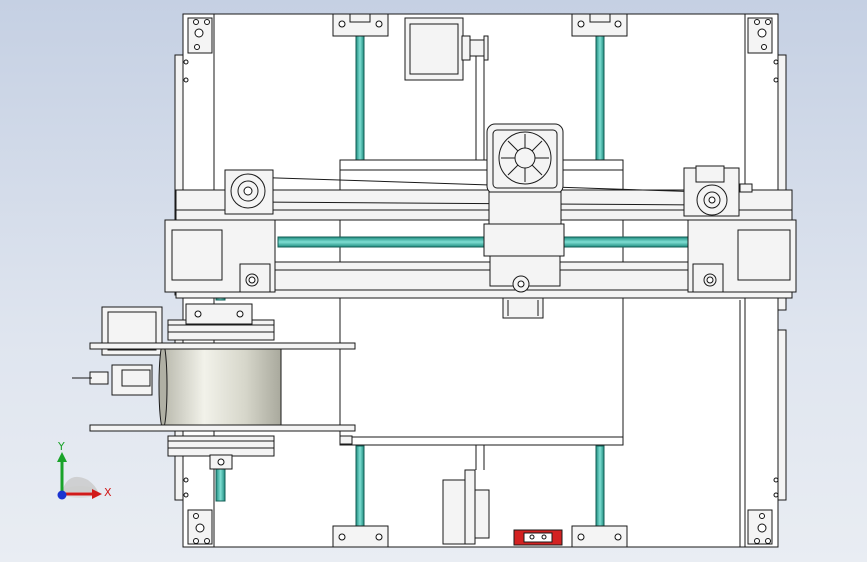  I want to click on y-axis-label: Y, so click(61, 446).